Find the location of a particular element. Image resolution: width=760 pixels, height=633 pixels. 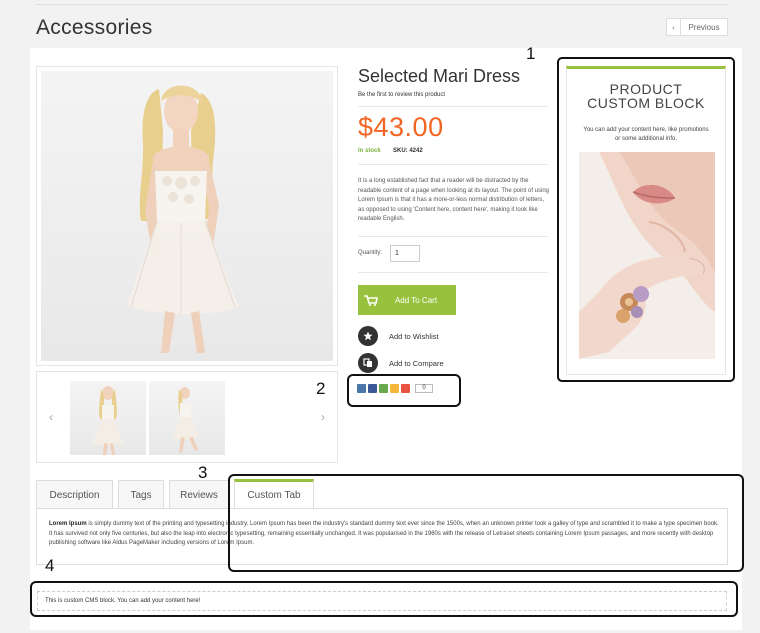

custom-block-title-line2: CUSTOM BLOCK is located at coordinates (646, 103).